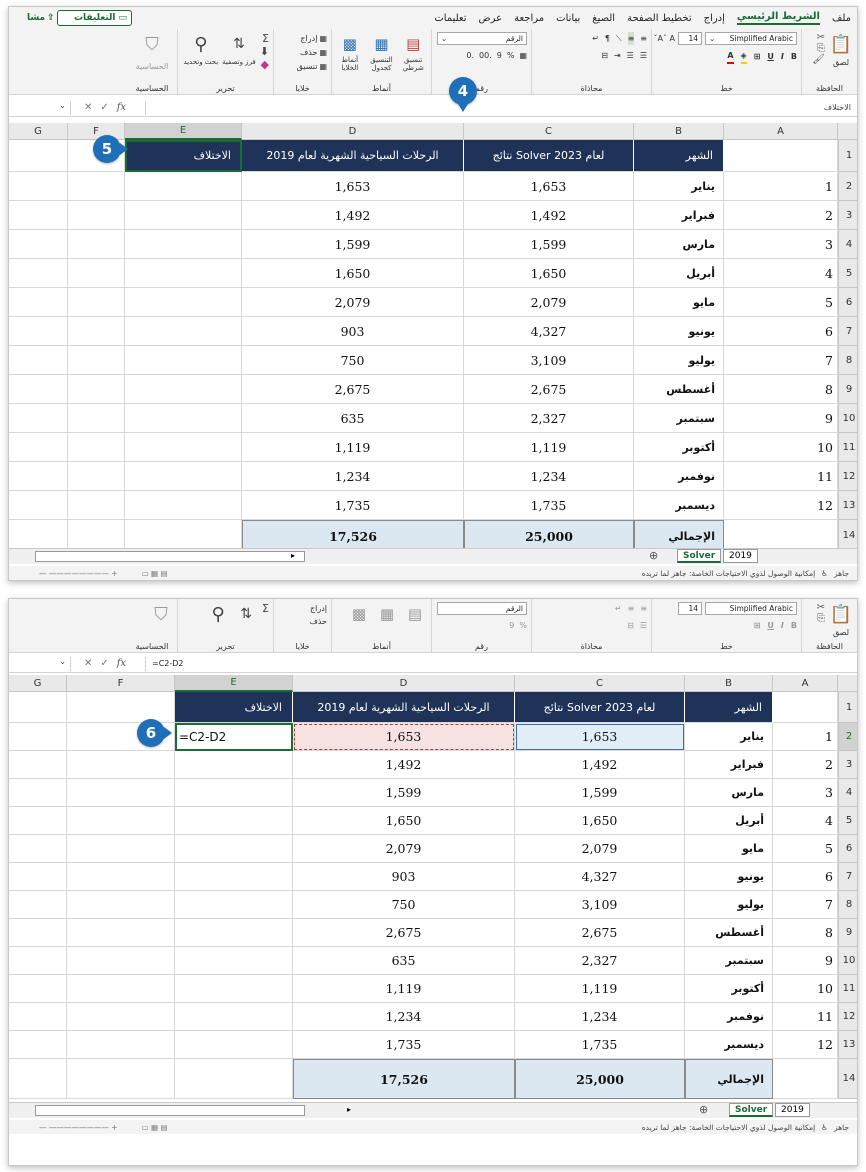  I want to click on zoom-slider: — ———————— +, so click(78, 573).